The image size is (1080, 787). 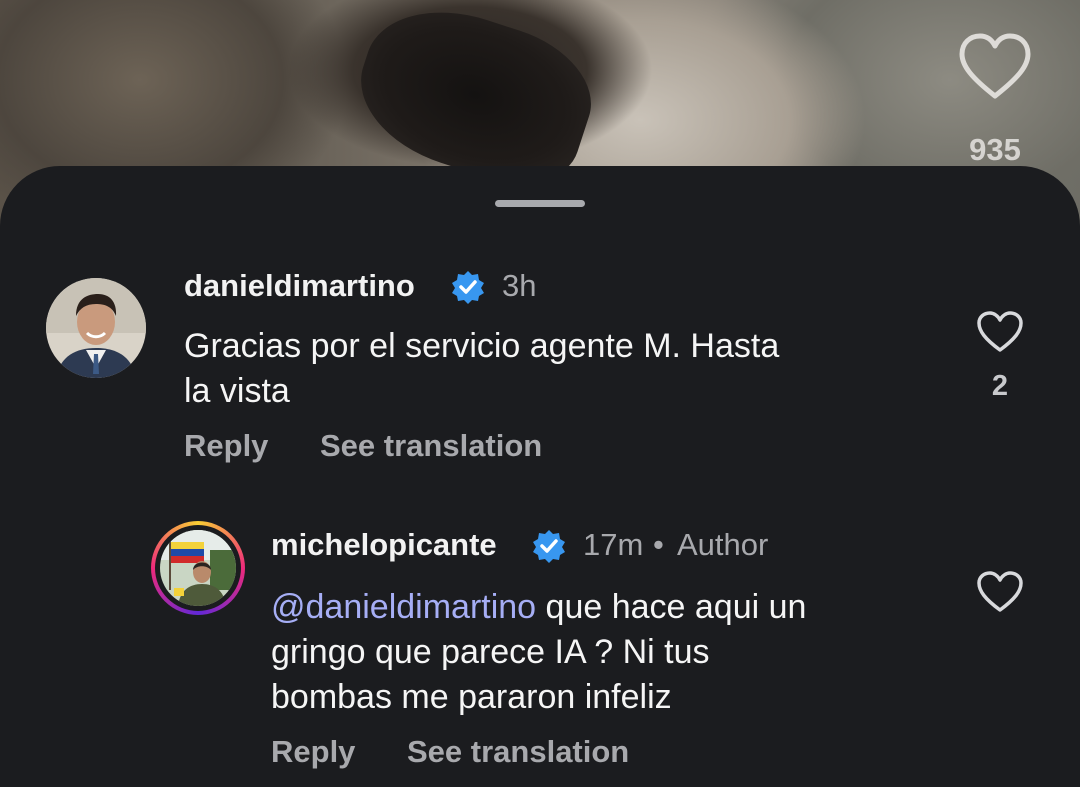 I want to click on comment-text-line: Gracias por el servicio agente M. Hasta, so click(x=482, y=346).